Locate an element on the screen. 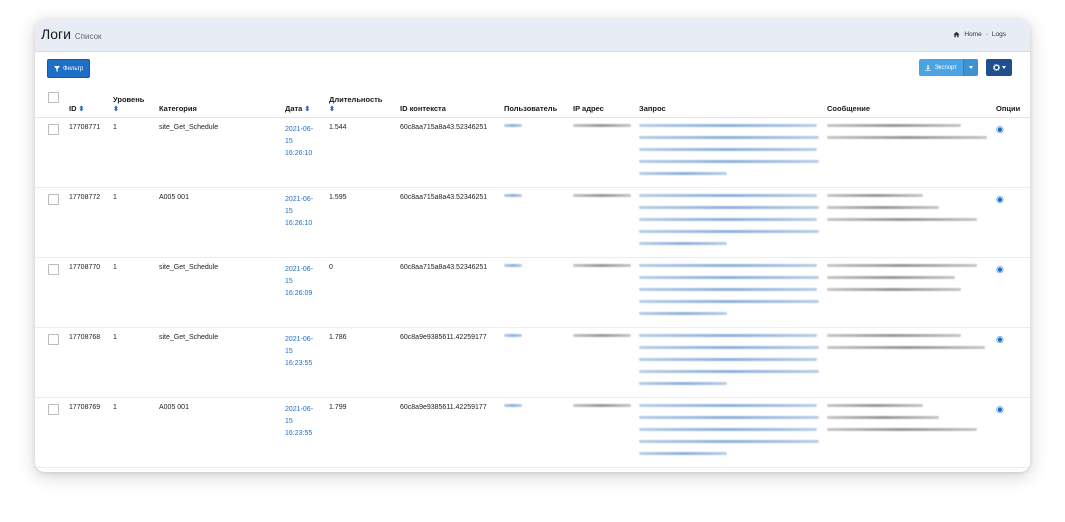 This screenshot has width=1065, height=522. page-header: Логи Список Home › Logs is located at coordinates (532, 35).